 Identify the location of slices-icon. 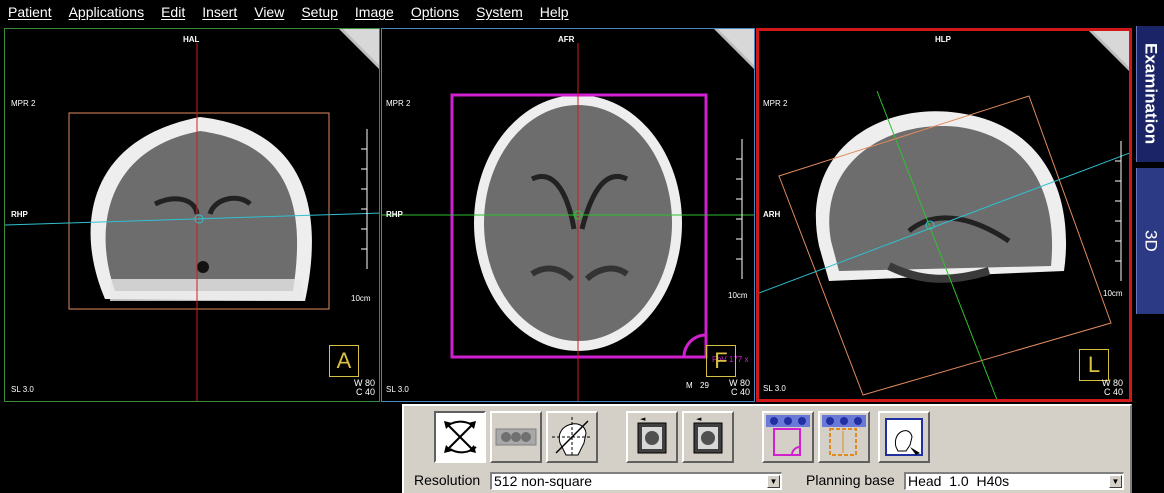
(516, 437).